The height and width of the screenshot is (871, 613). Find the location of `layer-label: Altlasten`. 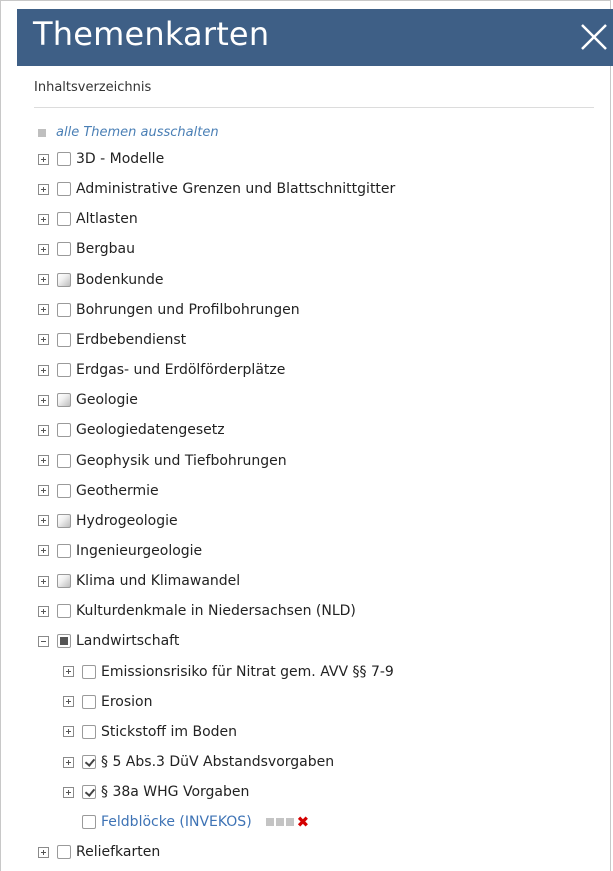

layer-label: Altlasten is located at coordinates (107, 219).